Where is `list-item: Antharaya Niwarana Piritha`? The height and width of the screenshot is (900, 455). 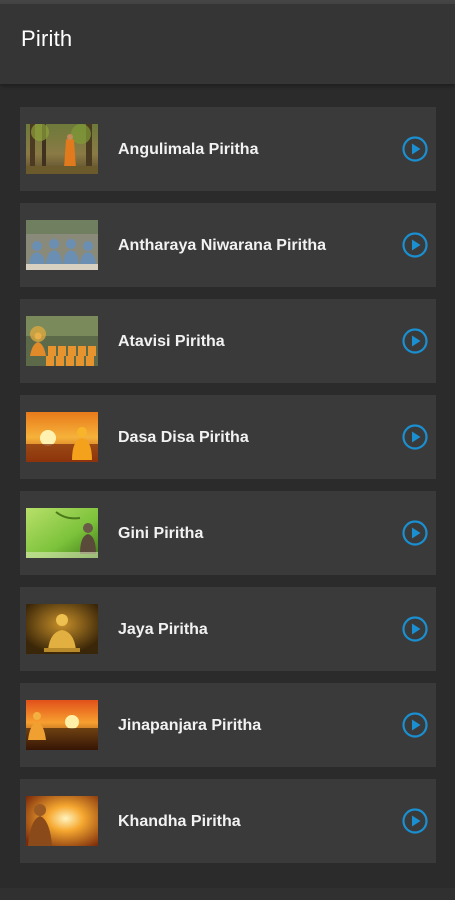
list-item: Antharaya Niwarana Piritha is located at coordinates (228, 245).